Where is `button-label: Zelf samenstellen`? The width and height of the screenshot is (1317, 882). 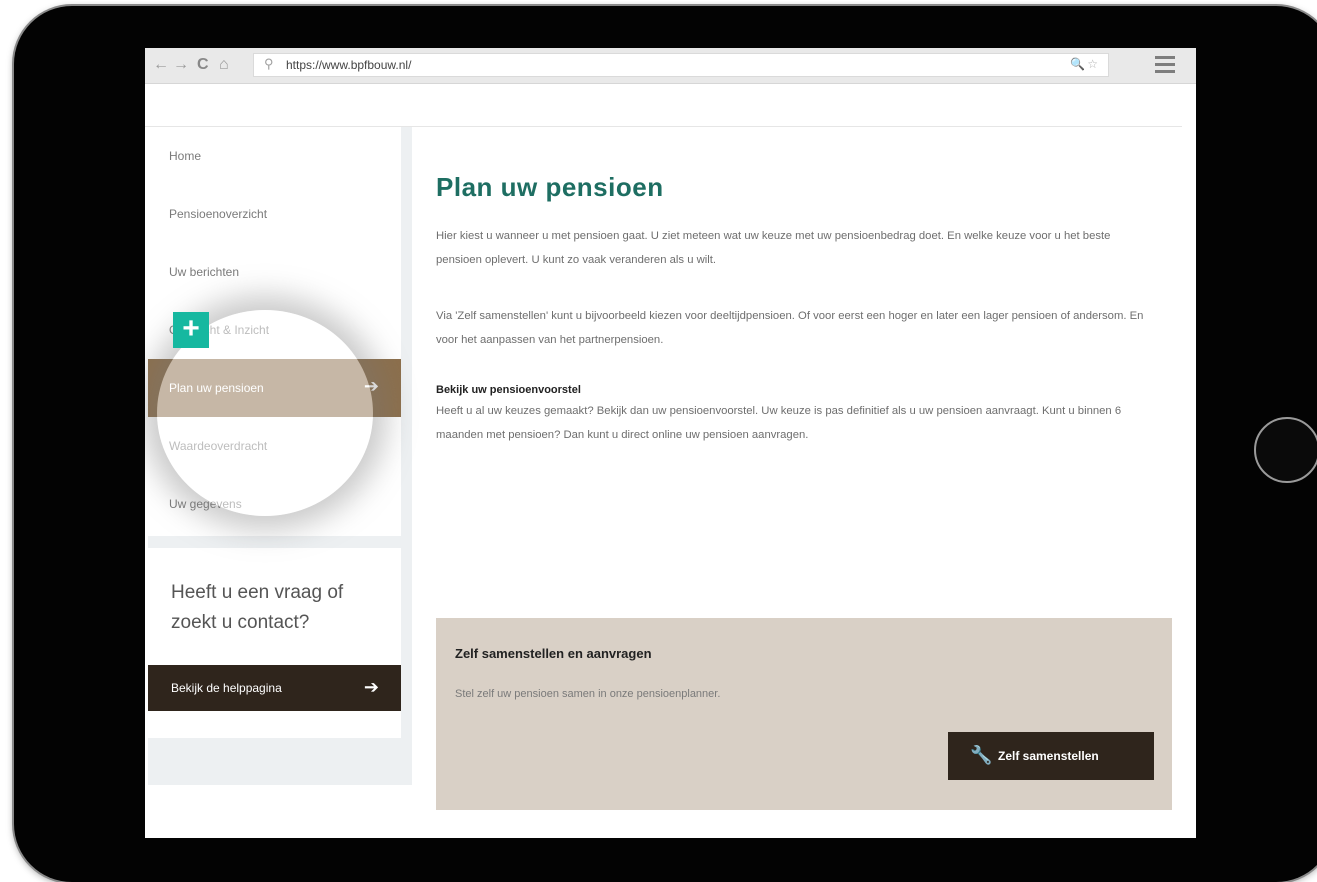 button-label: Zelf samenstellen is located at coordinates (1048, 756).